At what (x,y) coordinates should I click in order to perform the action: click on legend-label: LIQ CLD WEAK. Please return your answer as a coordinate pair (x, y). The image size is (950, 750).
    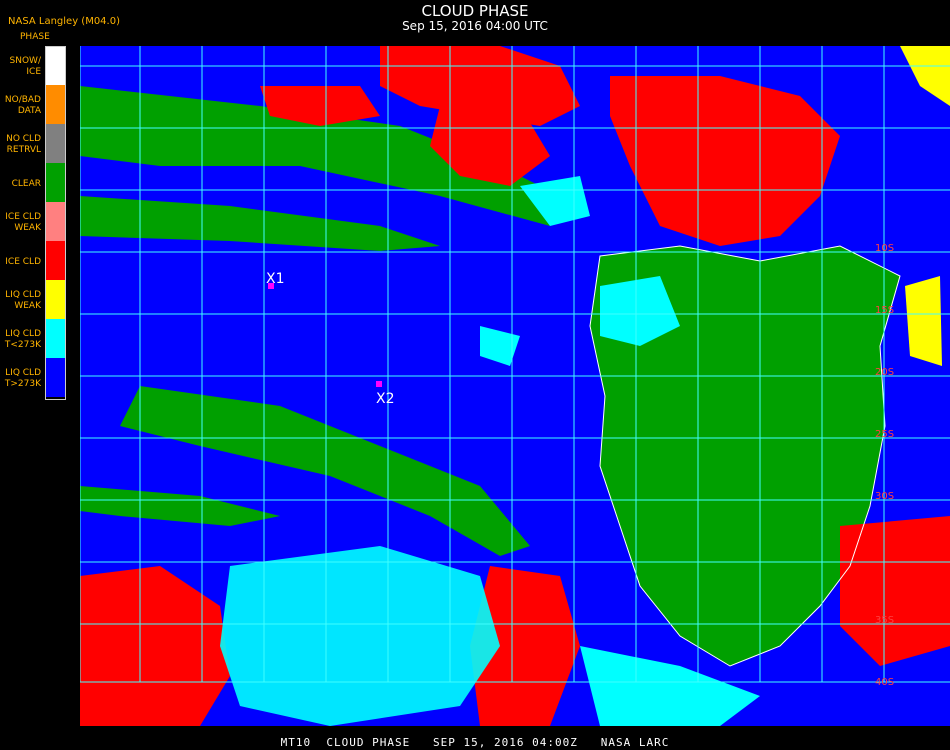
    Looking at the image, I should click on (23, 300).